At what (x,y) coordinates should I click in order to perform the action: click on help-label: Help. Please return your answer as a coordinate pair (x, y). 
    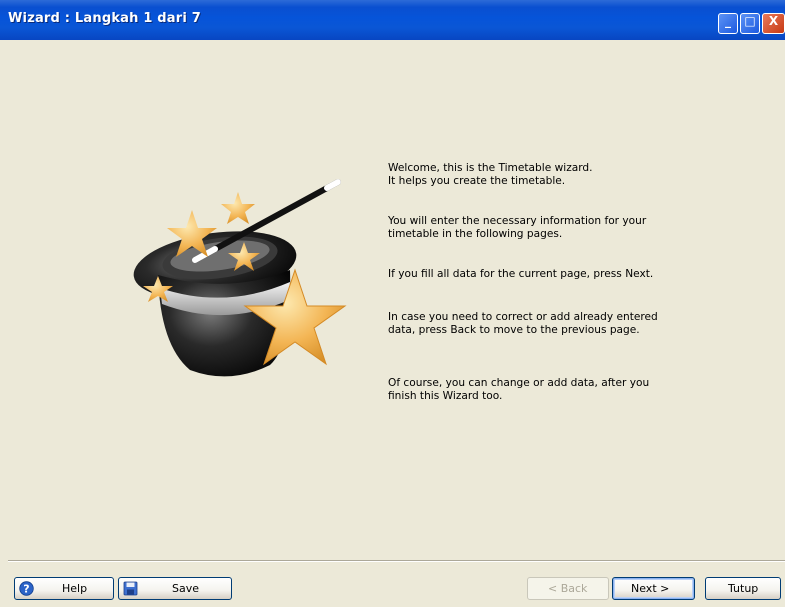
    Looking at the image, I should click on (75, 588).